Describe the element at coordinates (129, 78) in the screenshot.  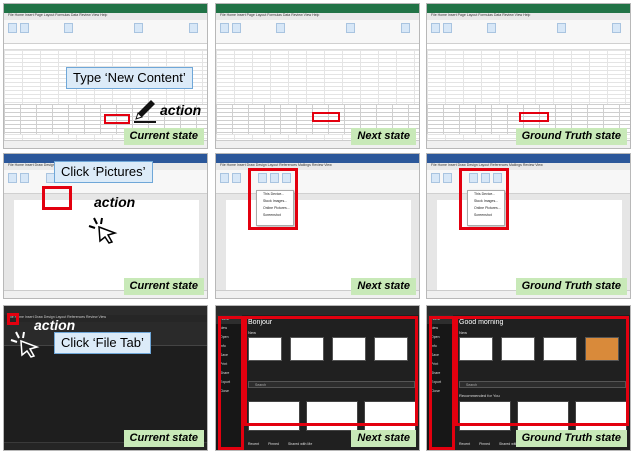
I see `instruction-callout: Type ‘New Content’` at that location.